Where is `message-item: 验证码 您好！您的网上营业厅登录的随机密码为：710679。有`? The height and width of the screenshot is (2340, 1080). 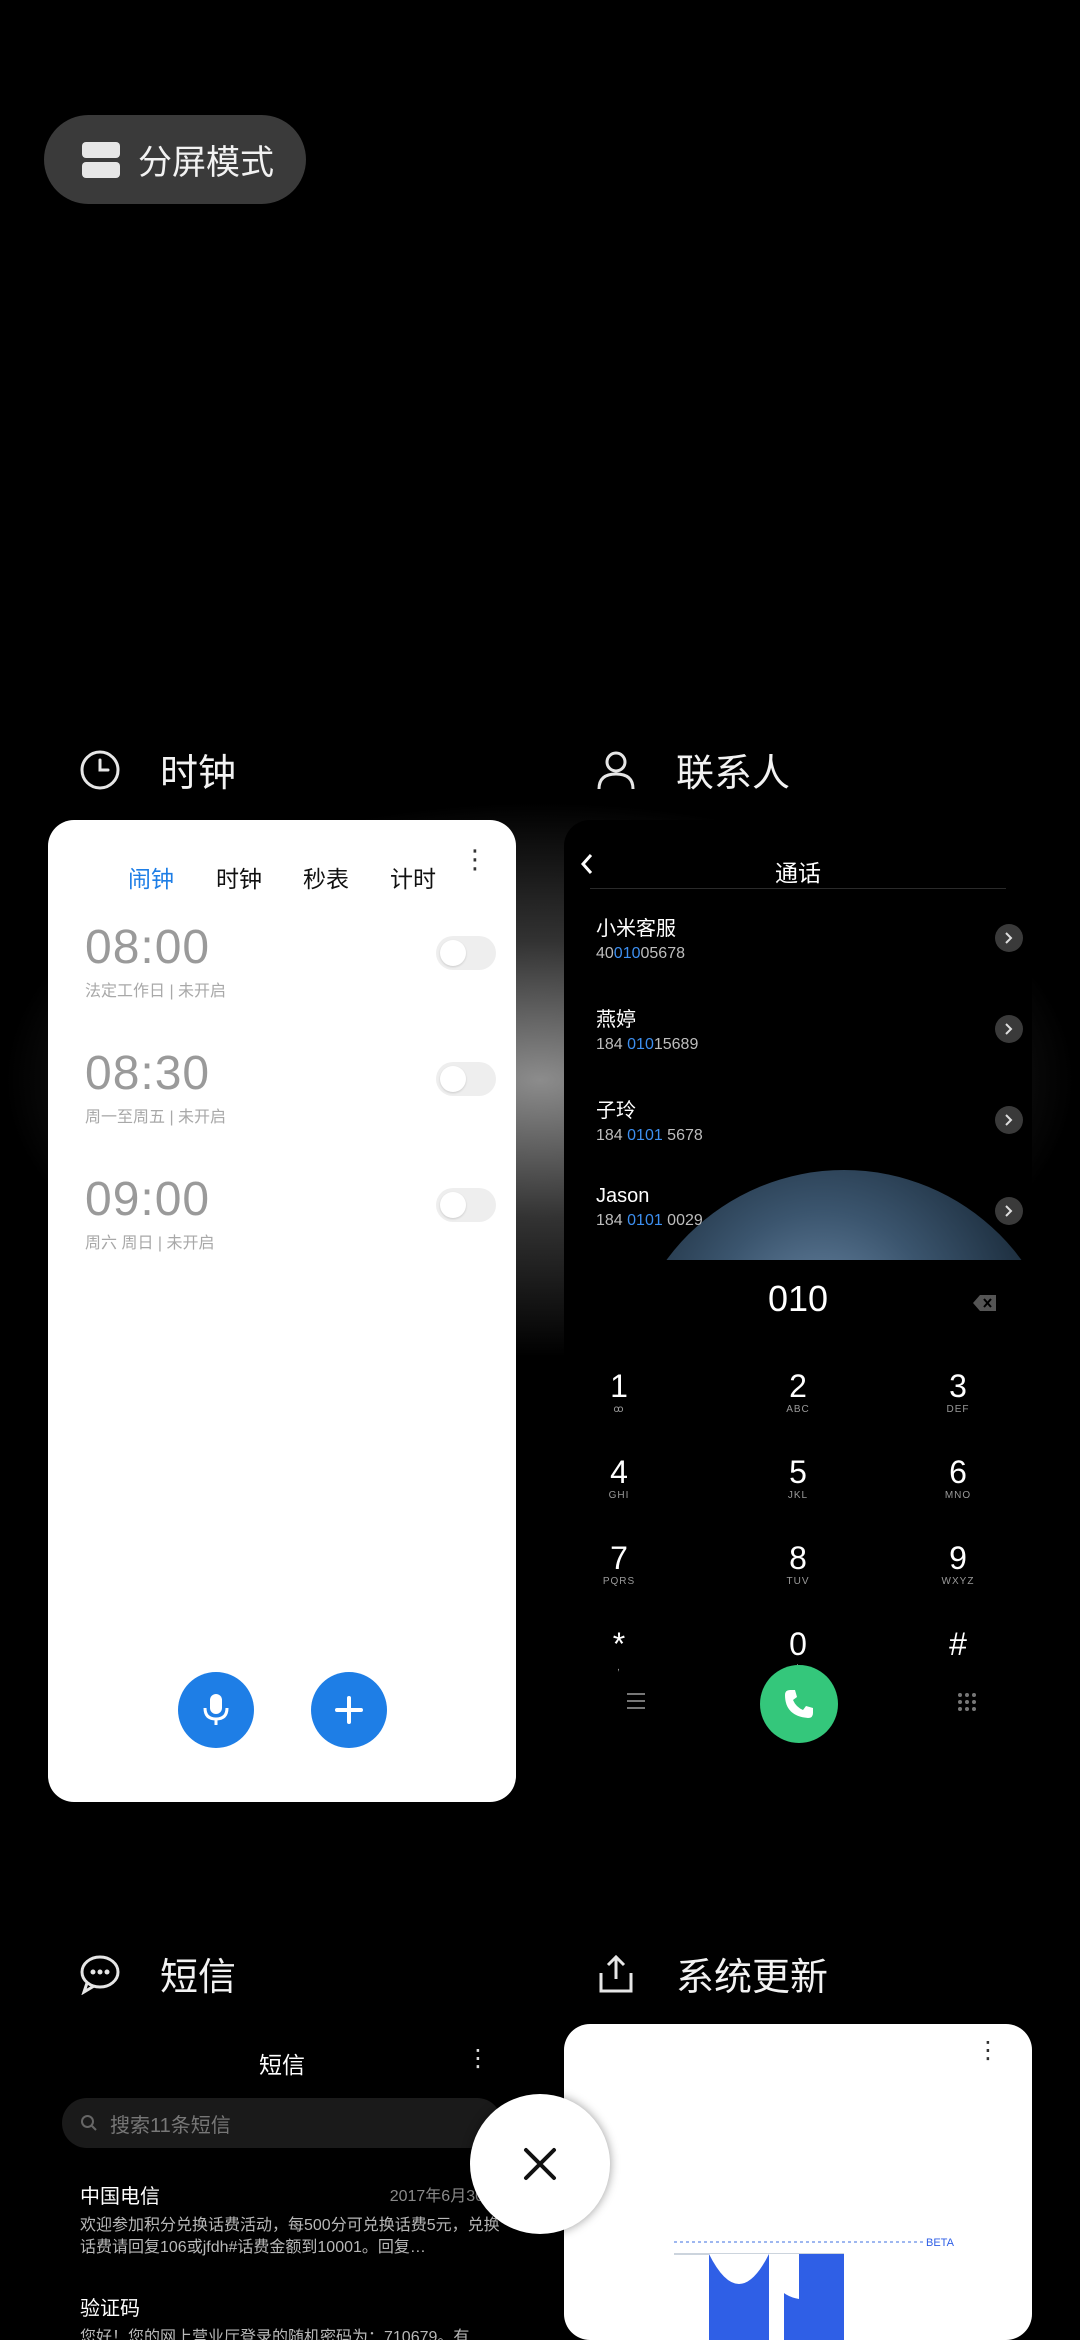 message-item: 验证码 您好！您的网上营业厅登录的随机密码为：710679。有 is located at coordinates (290, 2316).